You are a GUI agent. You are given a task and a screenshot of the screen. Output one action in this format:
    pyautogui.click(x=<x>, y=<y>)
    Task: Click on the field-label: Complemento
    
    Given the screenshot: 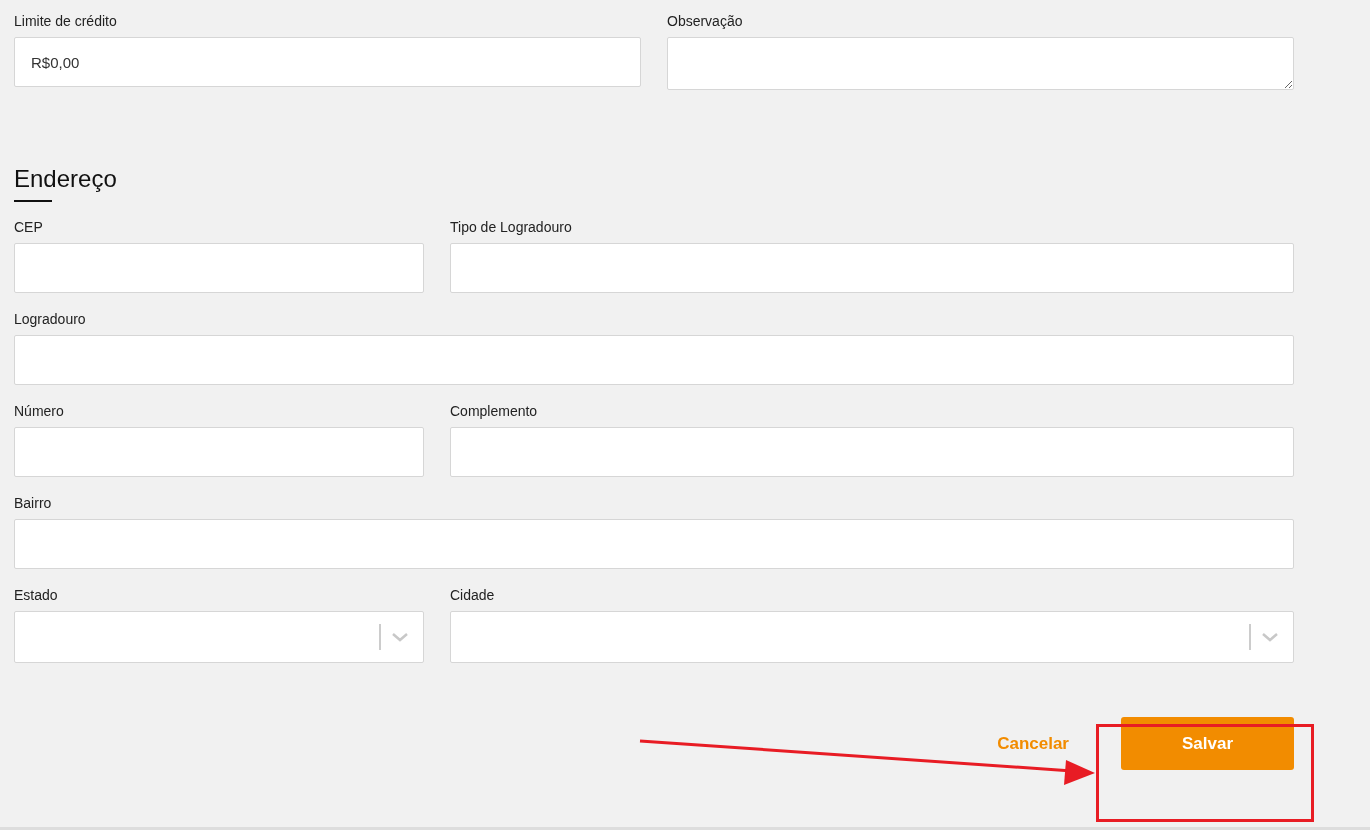 What is the action you would take?
    pyautogui.click(x=494, y=411)
    